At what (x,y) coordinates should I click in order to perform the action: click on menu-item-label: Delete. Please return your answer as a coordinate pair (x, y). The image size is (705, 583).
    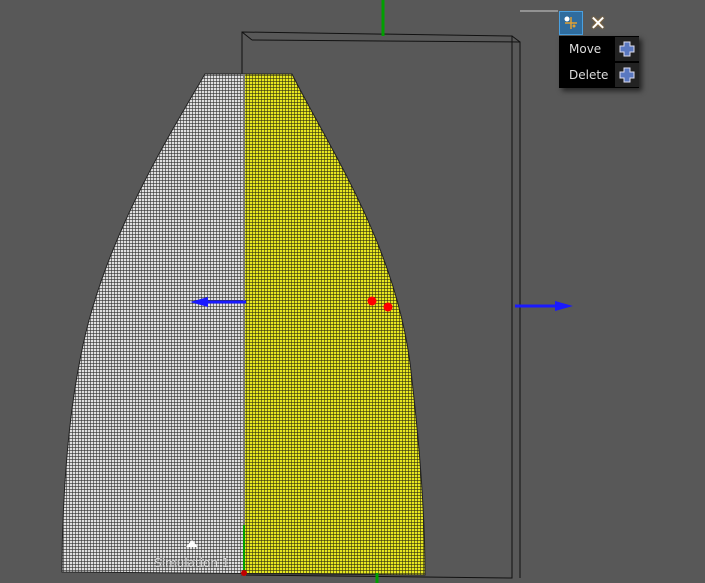
    Looking at the image, I should click on (589, 75).